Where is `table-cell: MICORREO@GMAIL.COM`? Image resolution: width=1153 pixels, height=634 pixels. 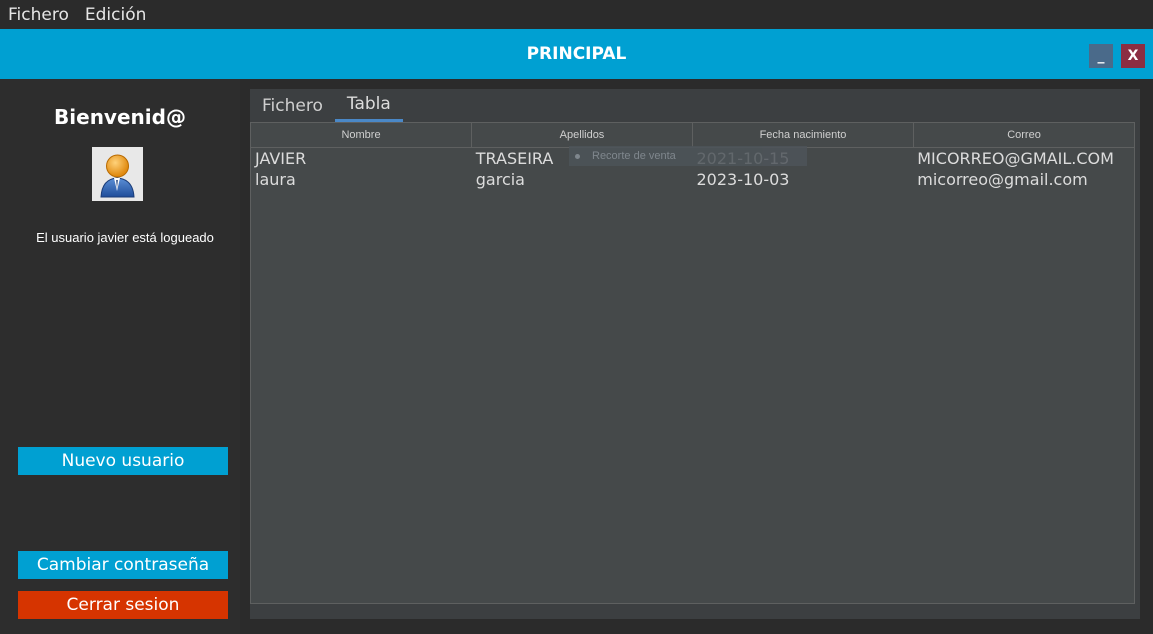 table-cell: MICORREO@GMAIL.COM is located at coordinates (1023, 158).